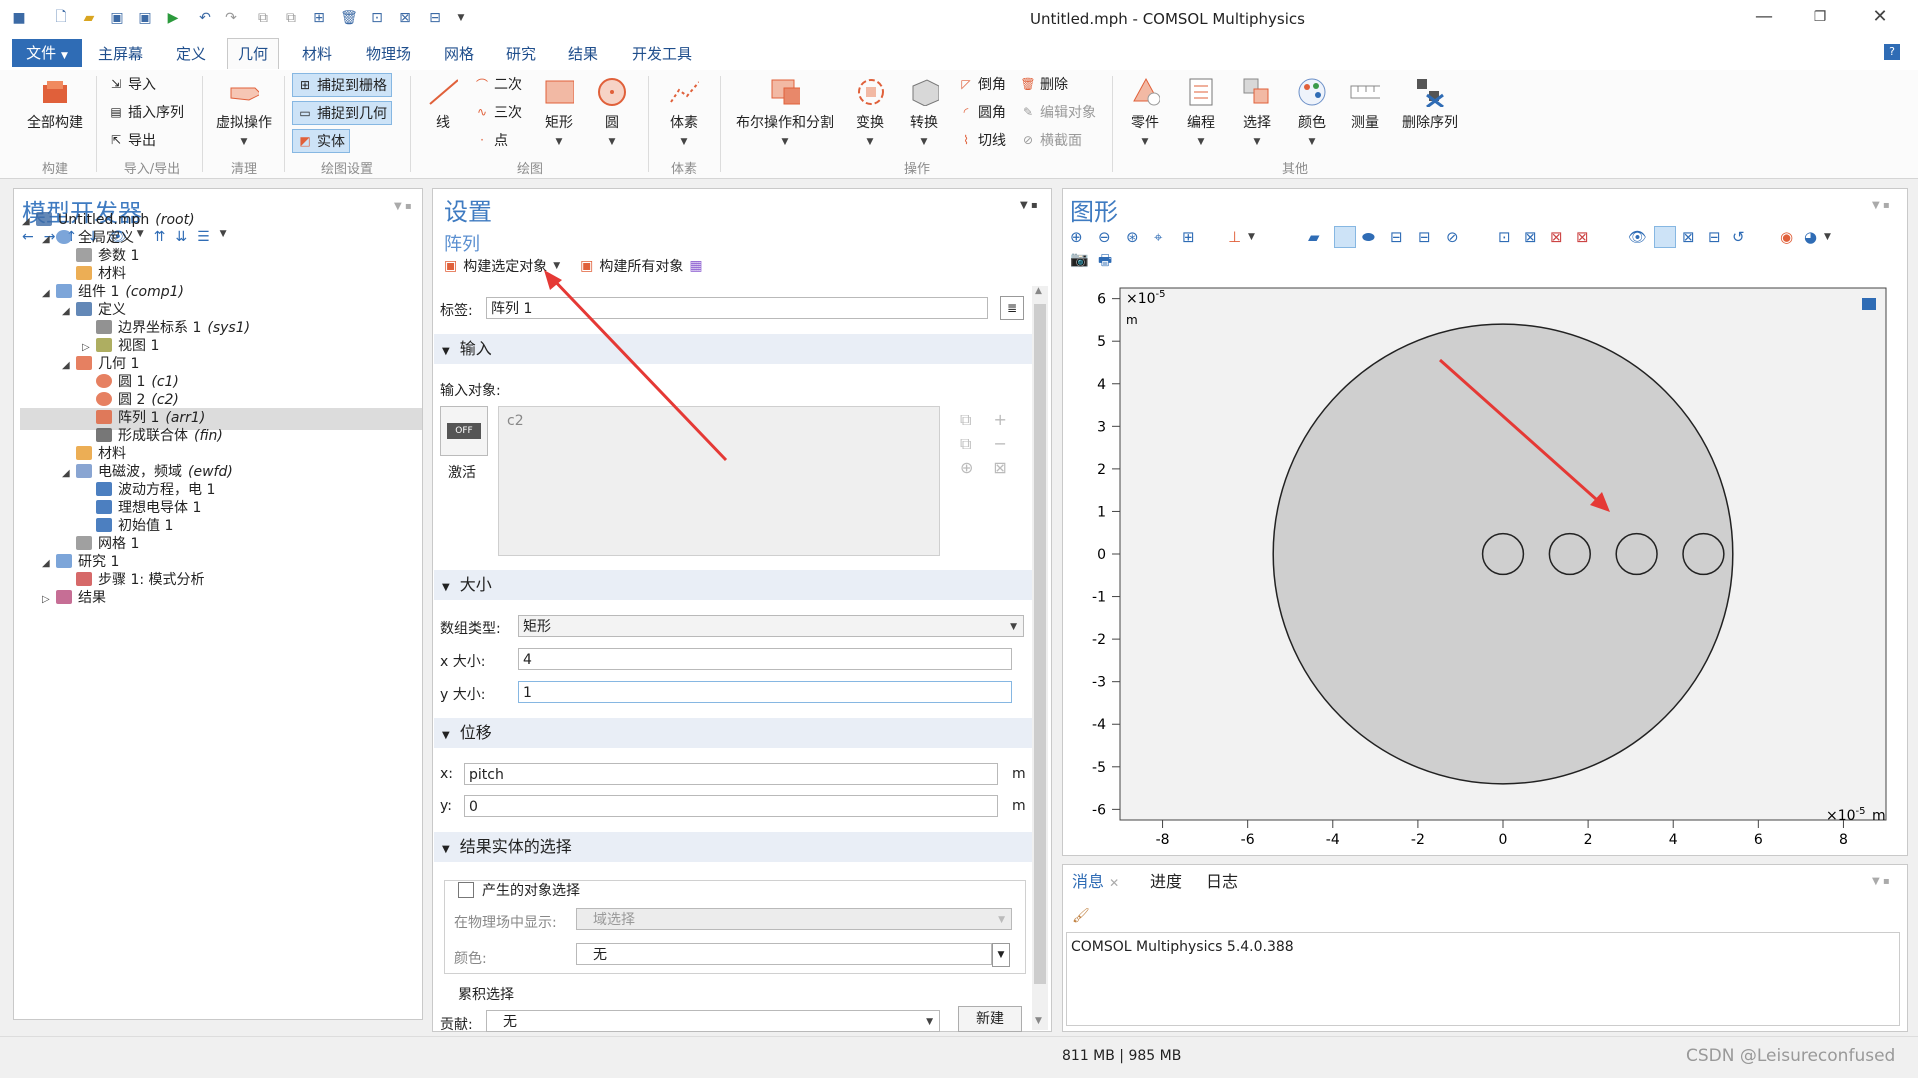 The image size is (1918, 1078). What do you see at coordinates (435, 18) in the screenshot?
I see `windows-icon: ⊟` at bounding box center [435, 18].